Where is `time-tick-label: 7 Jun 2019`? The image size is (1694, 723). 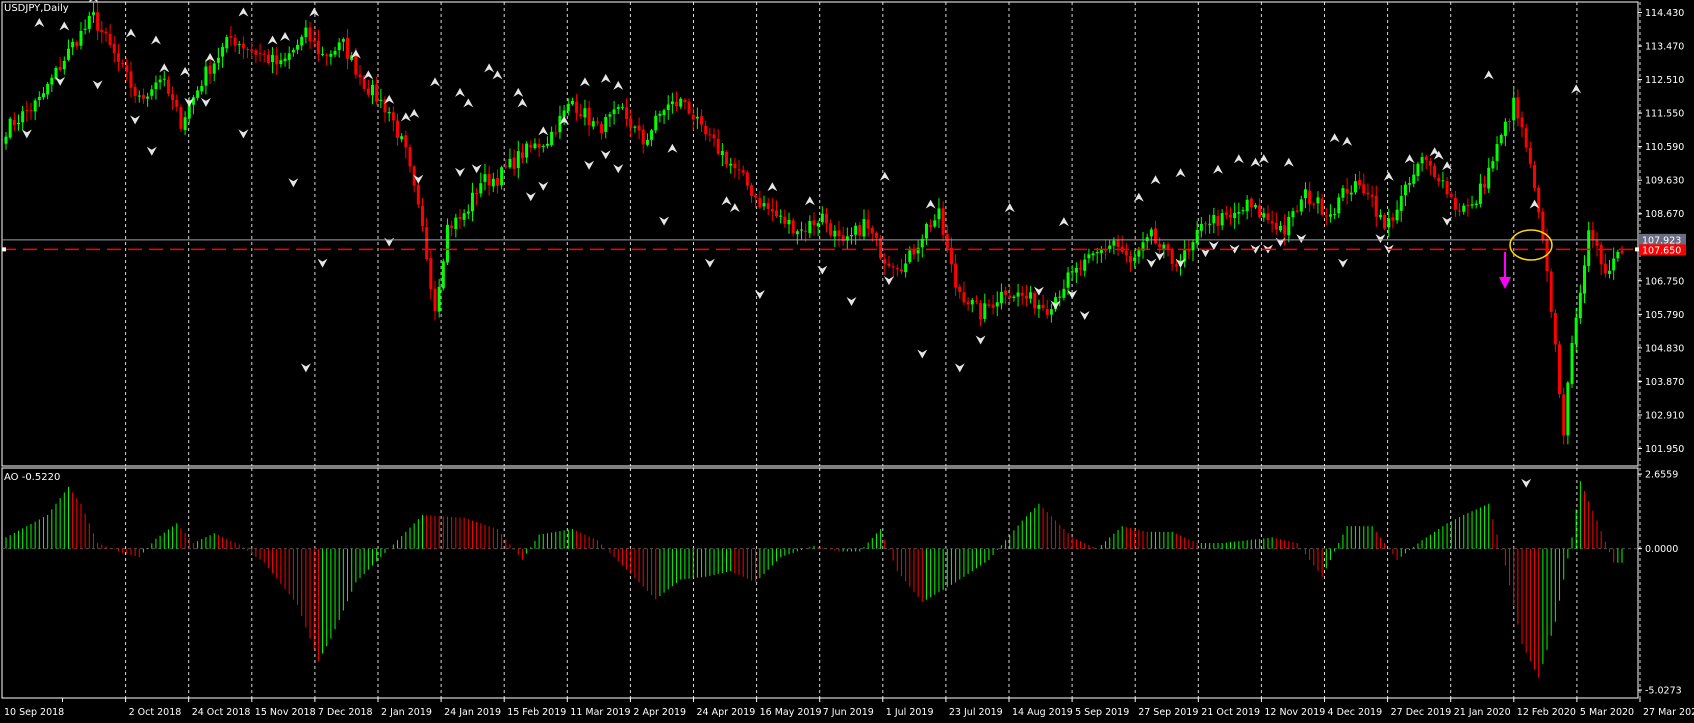
time-tick-label: 7 Jun 2019 is located at coordinates (848, 712).